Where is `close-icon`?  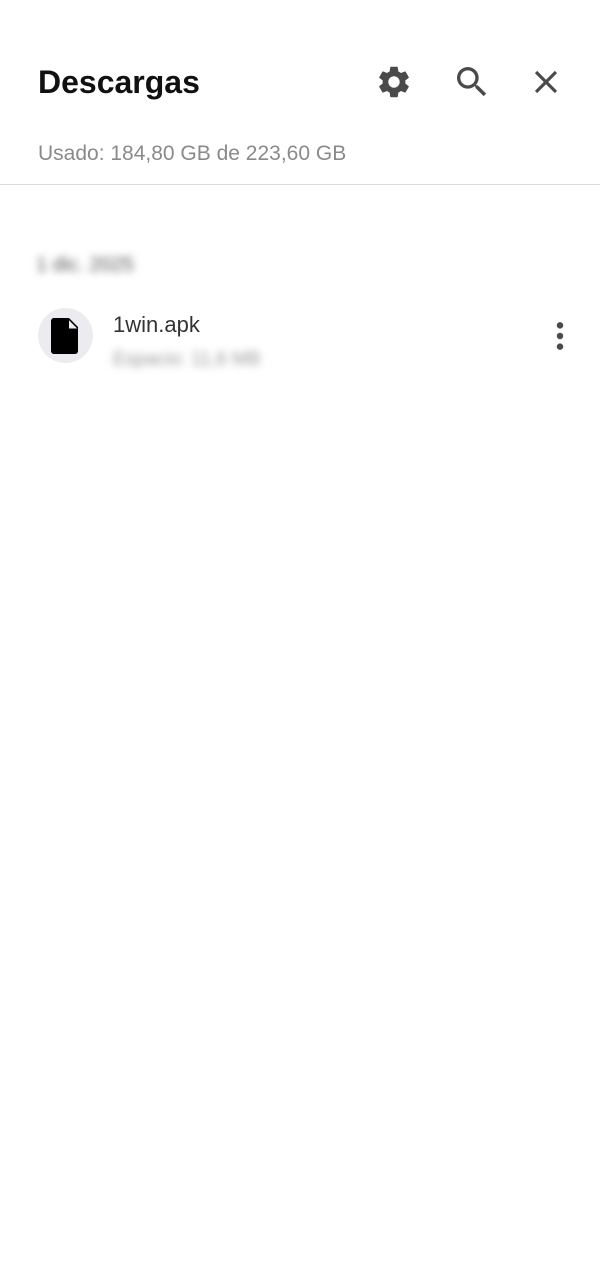
close-icon is located at coordinates (546, 82).